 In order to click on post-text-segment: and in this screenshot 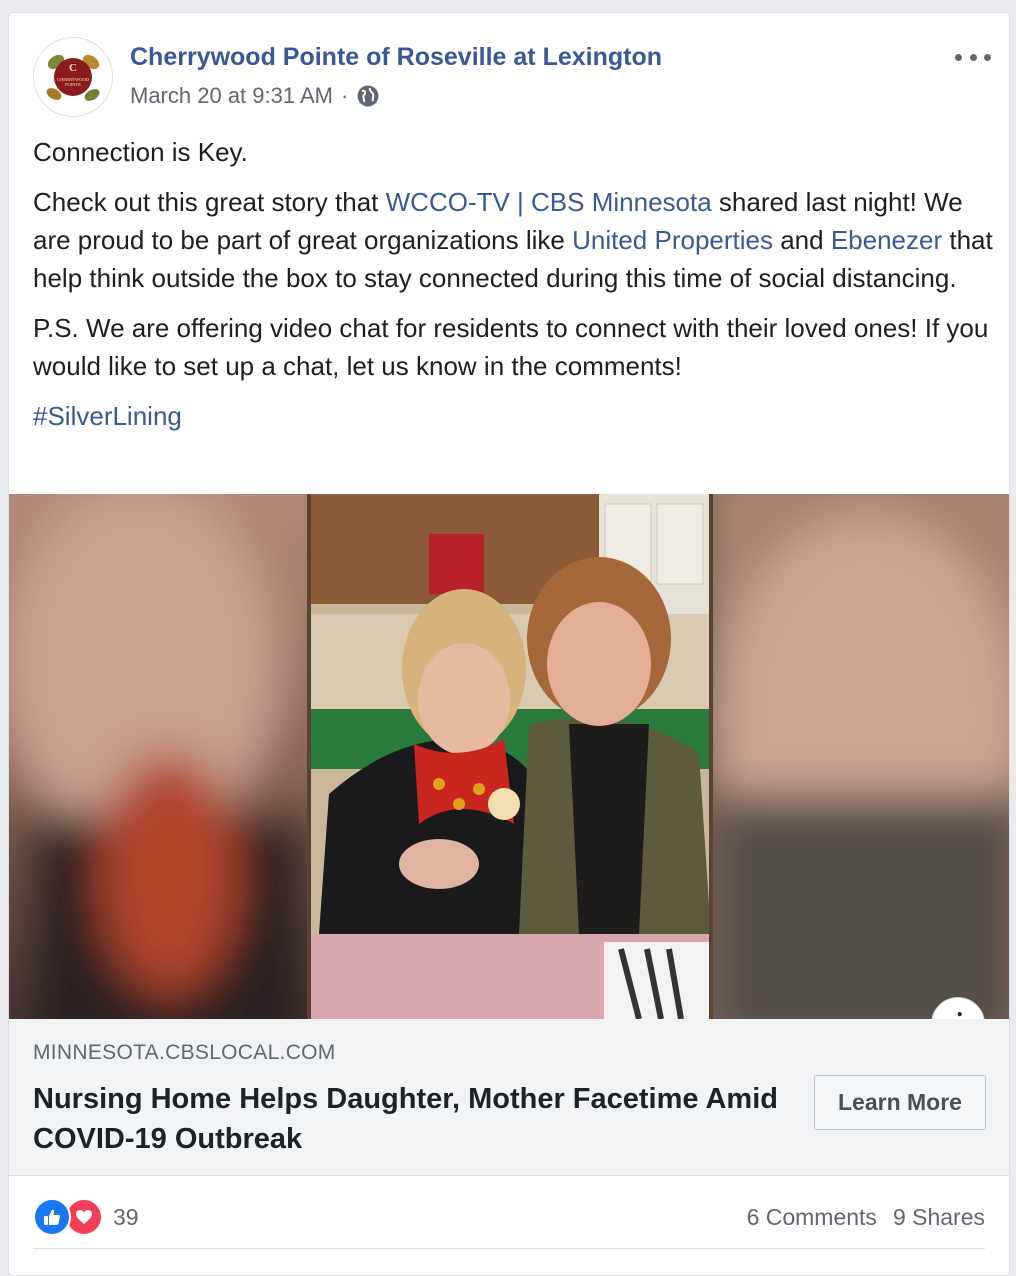, I will do `click(802, 240)`.